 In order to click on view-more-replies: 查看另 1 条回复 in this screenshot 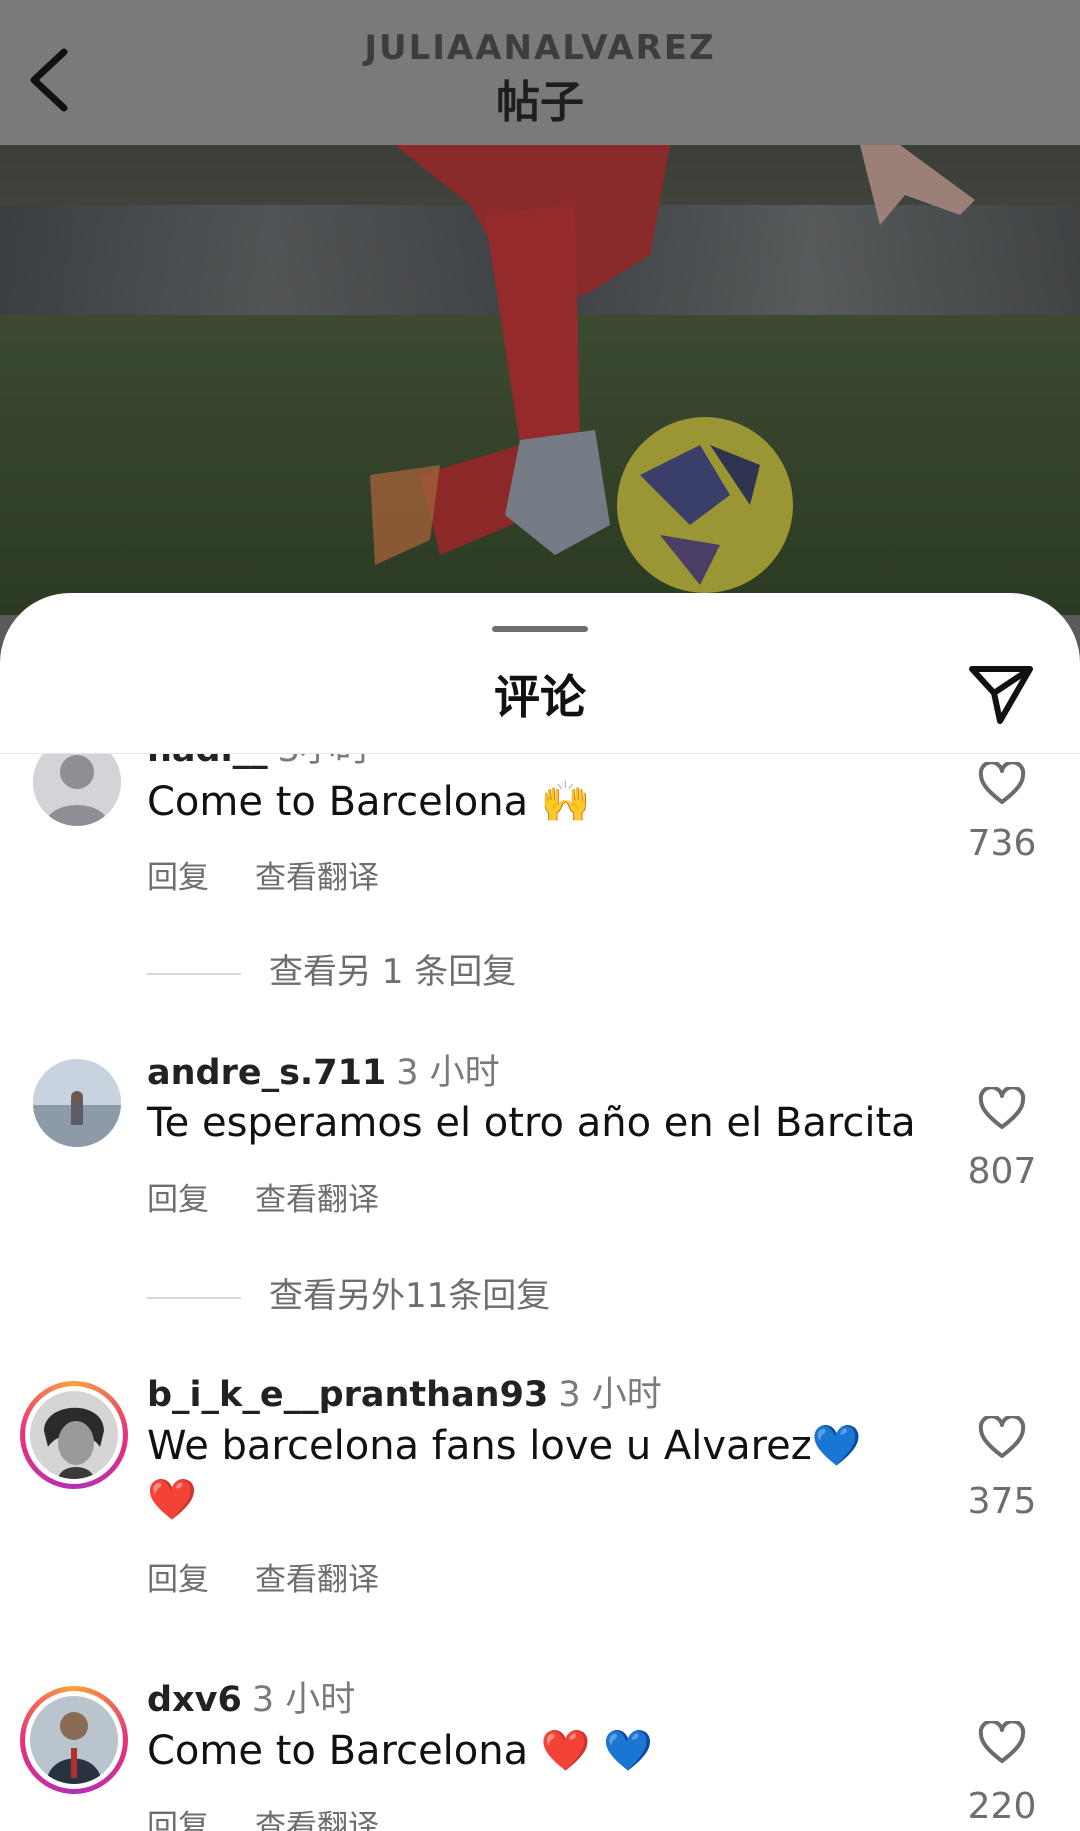, I will do `click(331, 968)`.